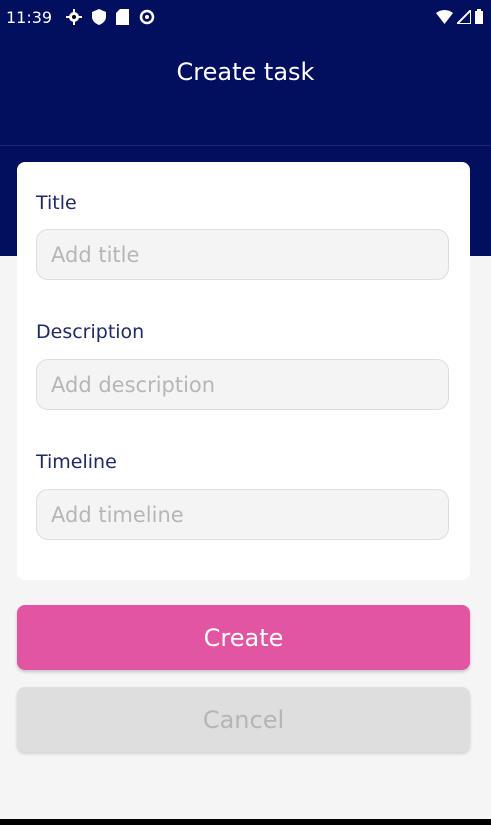  I want to click on status-icons-right, so click(459, 16).